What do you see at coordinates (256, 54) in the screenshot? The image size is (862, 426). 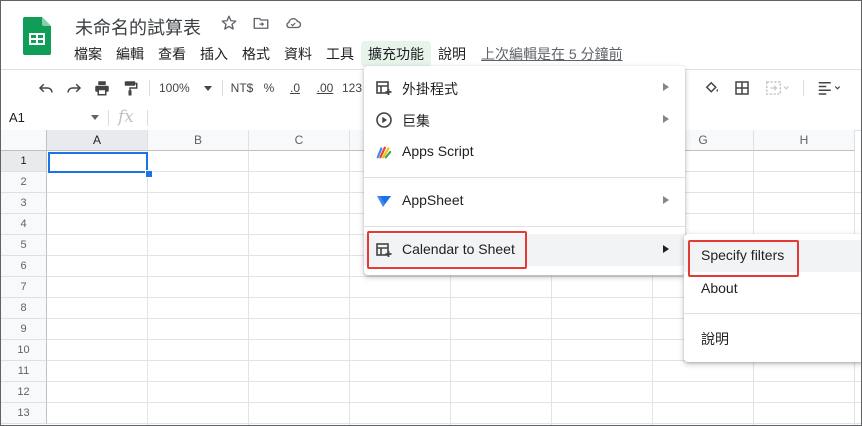 I see `menu-format: 格式` at bounding box center [256, 54].